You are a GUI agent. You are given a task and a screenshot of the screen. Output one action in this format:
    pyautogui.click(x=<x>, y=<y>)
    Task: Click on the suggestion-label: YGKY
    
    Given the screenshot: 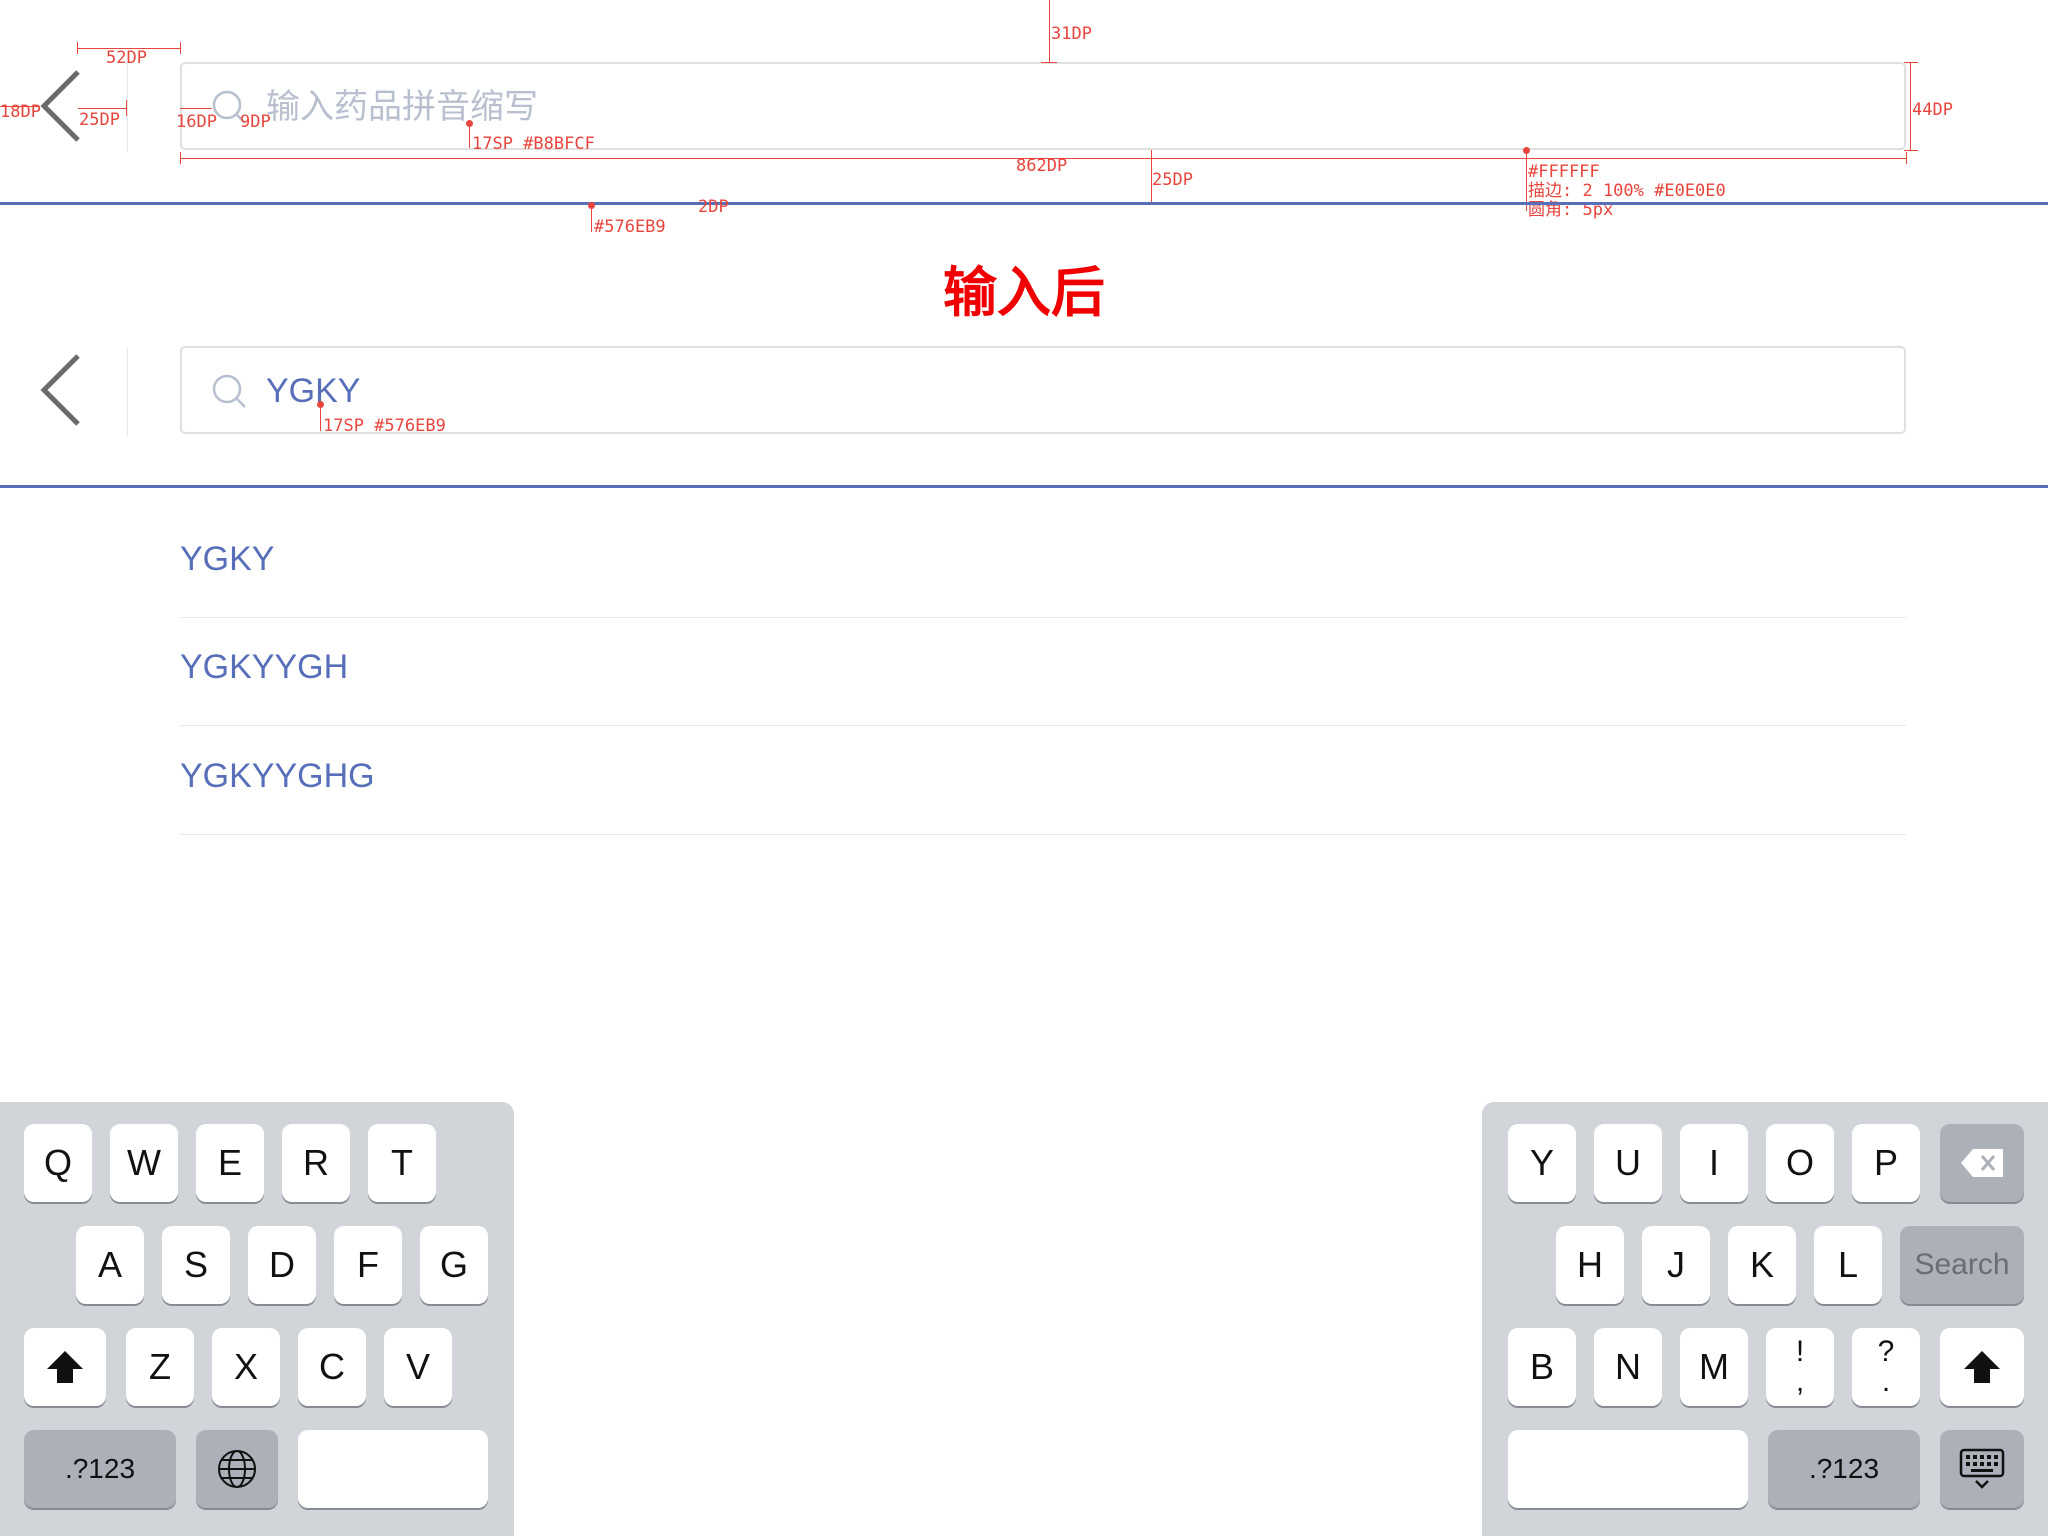 What is the action you would take?
    pyautogui.click(x=227, y=559)
    